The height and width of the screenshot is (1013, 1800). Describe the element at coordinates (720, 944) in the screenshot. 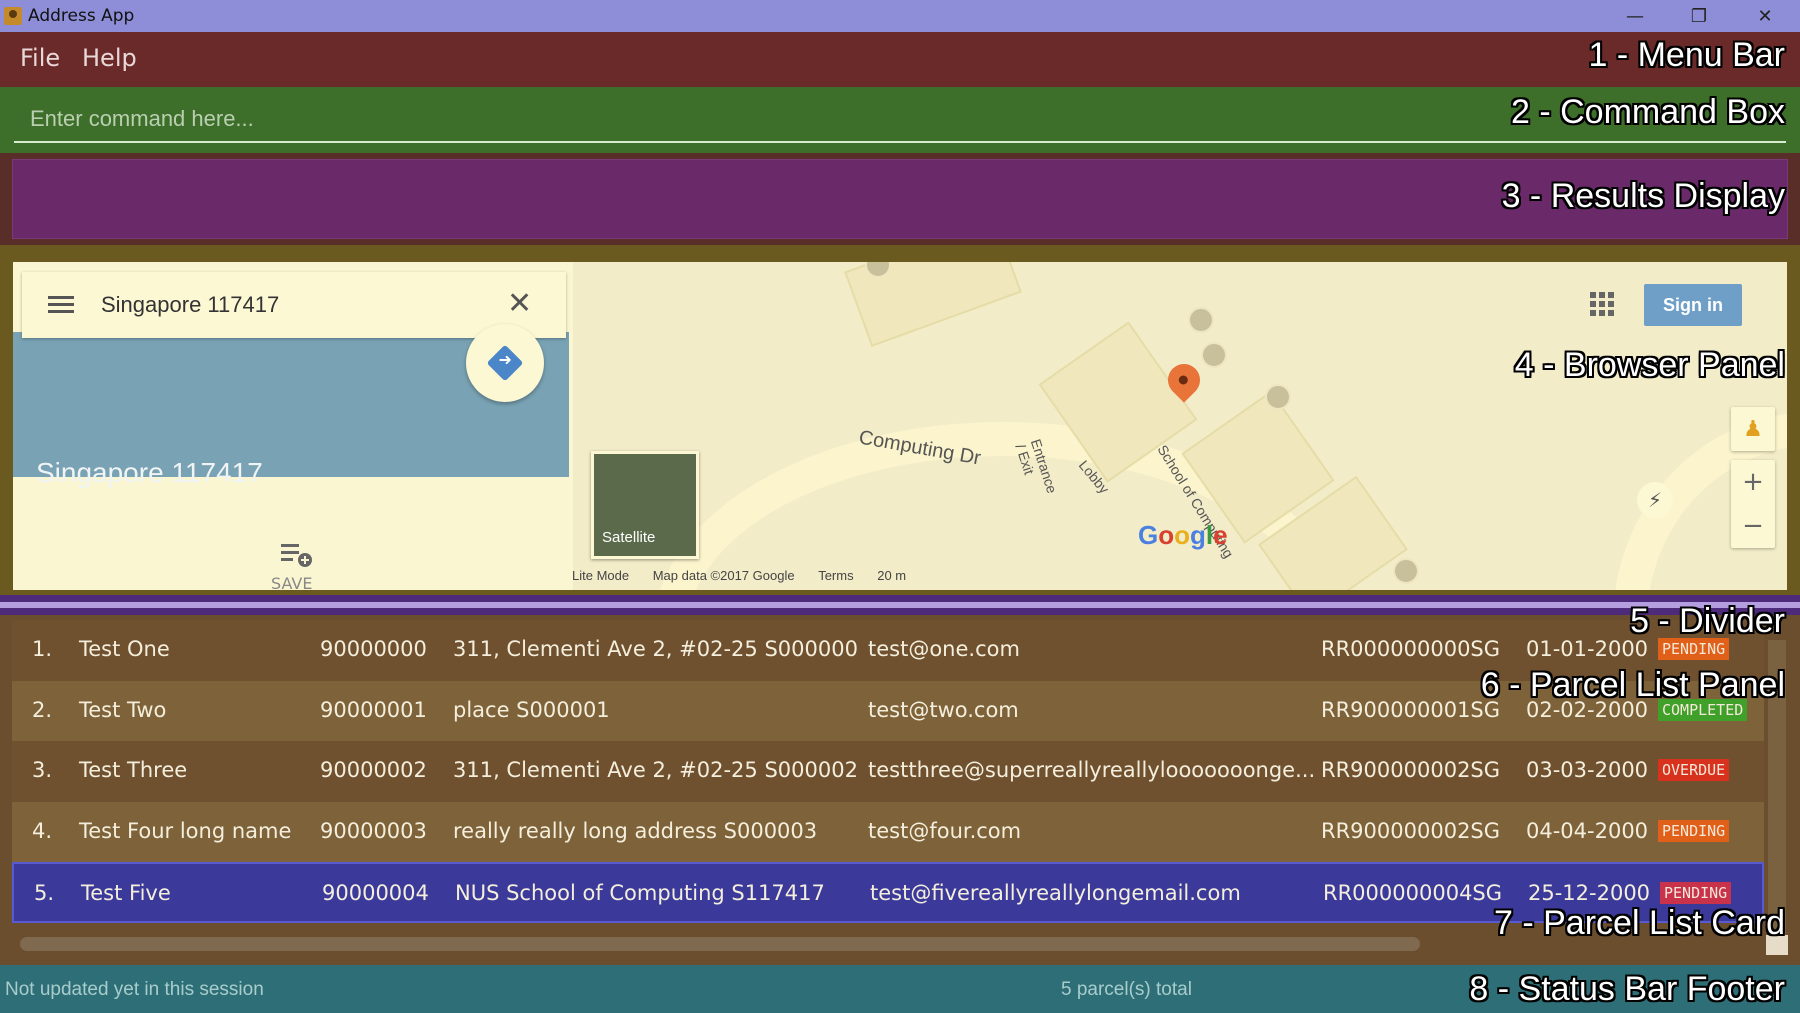

I see `horizontal-scrollbar` at that location.